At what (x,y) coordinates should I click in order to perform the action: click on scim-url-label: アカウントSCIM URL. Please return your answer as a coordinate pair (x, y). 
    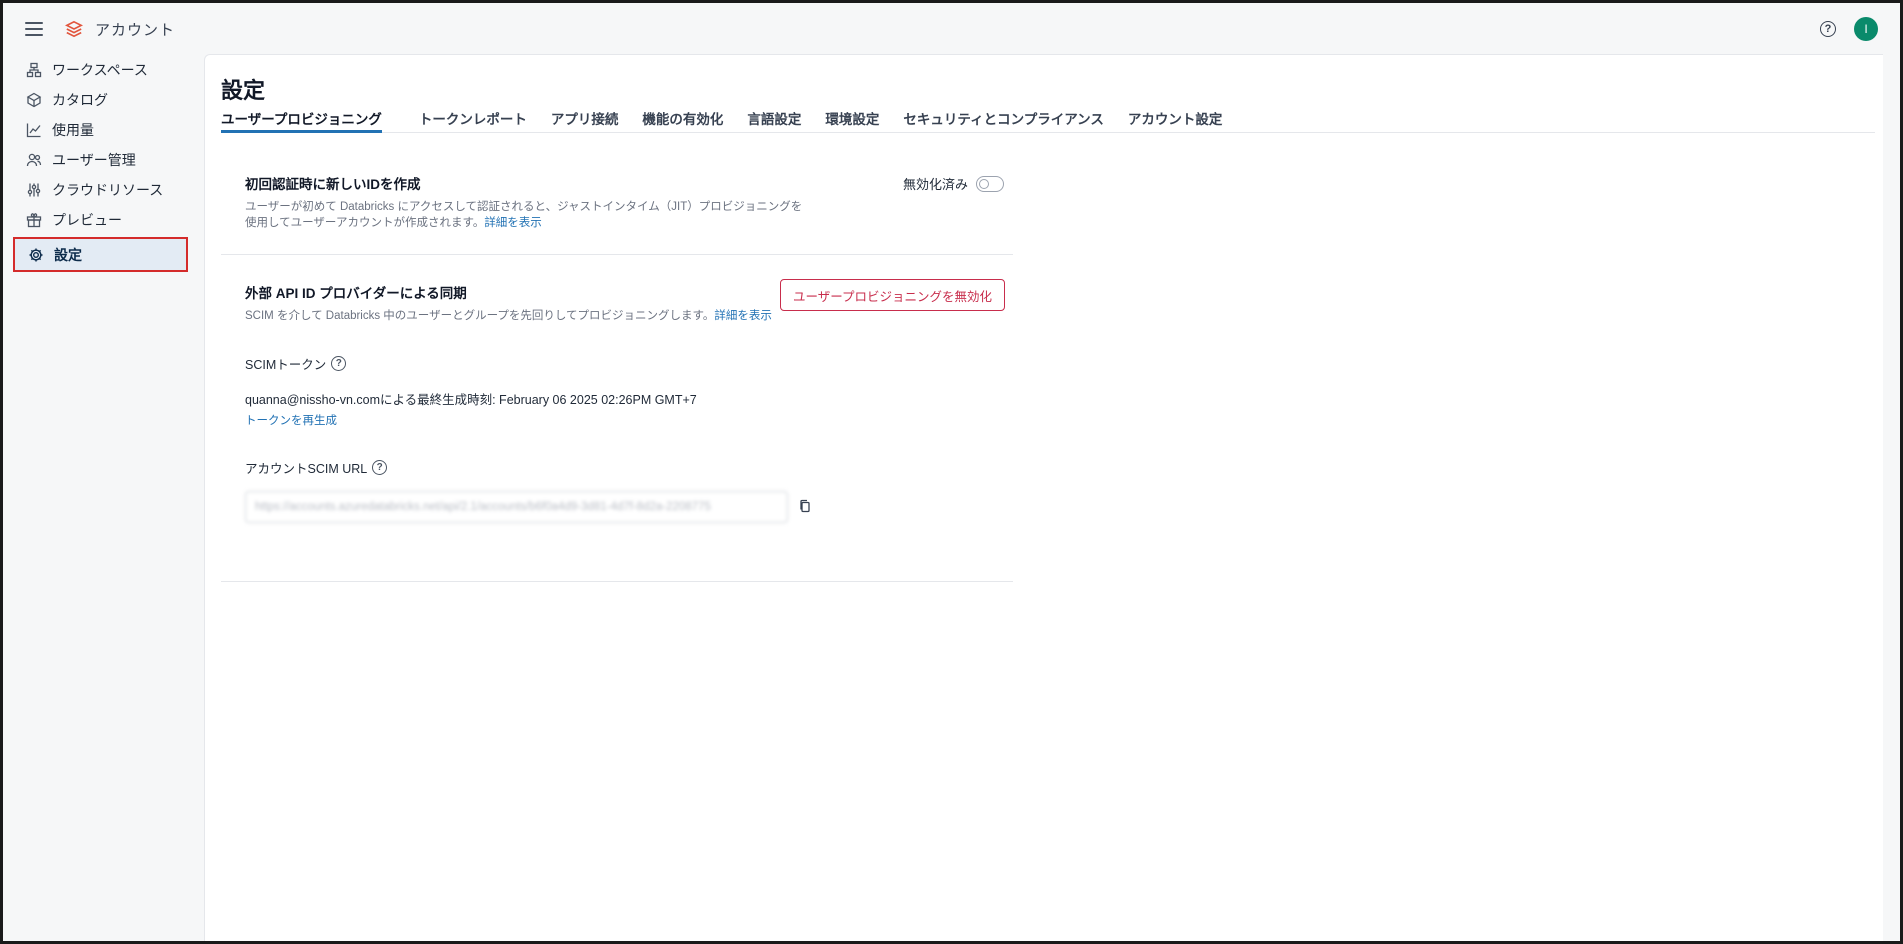
    Looking at the image, I should click on (306, 469).